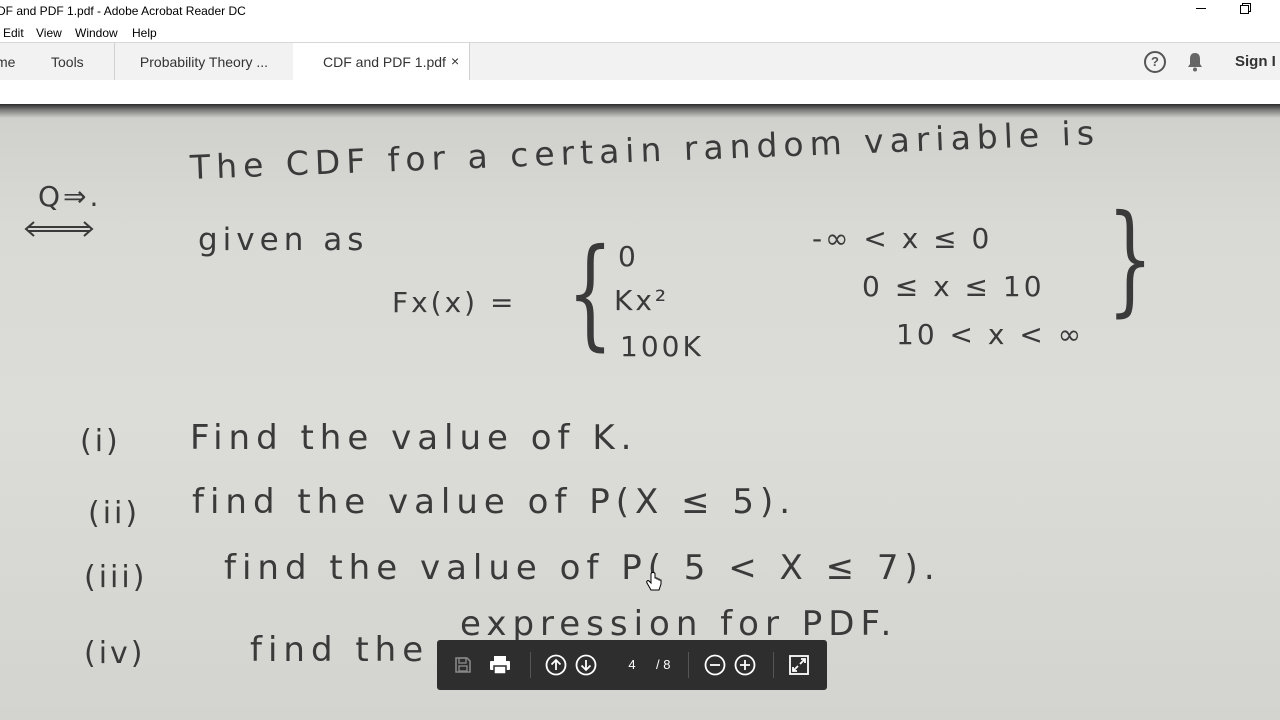  What do you see at coordinates (582, 568) in the screenshot?
I see `question-text-3: find the value of P( 5 < X ≤ 7).` at bounding box center [582, 568].